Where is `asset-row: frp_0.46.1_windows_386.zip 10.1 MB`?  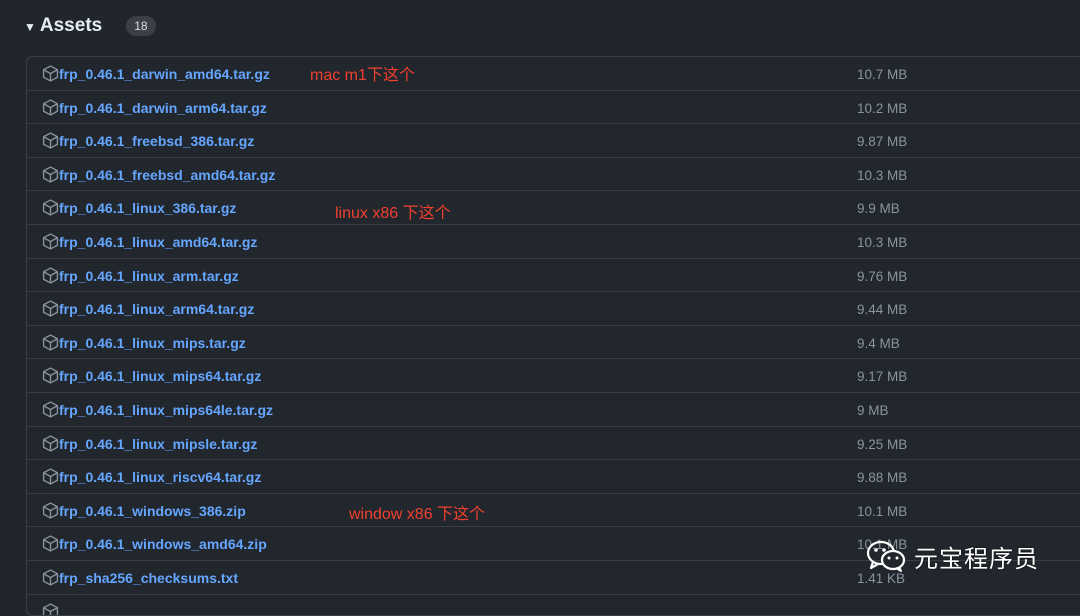
asset-row: frp_0.46.1_windows_386.zip 10.1 MB is located at coordinates (553, 511).